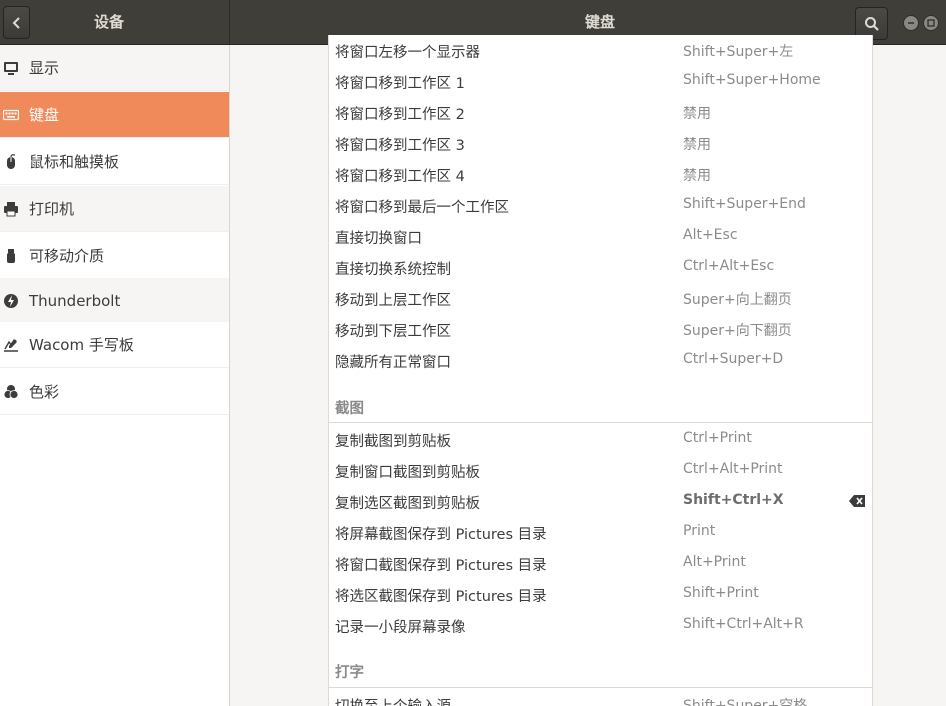  Describe the element at coordinates (11, 68) in the screenshot. I see `display-icon` at that location.